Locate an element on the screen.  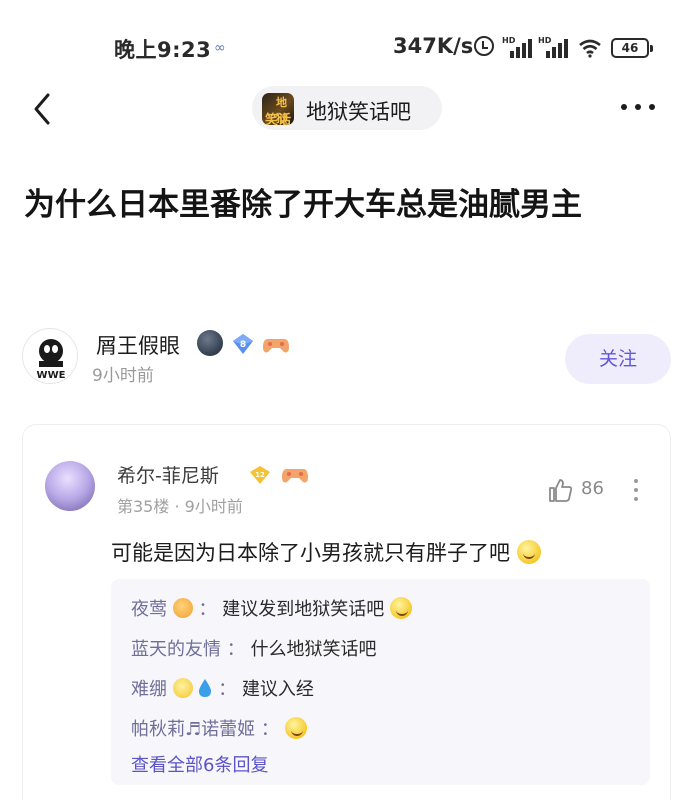
post-title: 为什么日本里番除了开大车总是油腻男主 is located at coordinates (303, 205).